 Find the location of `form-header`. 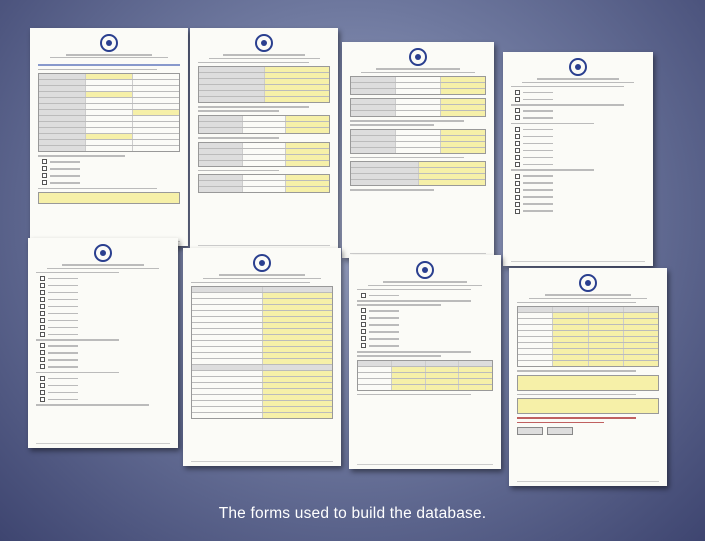

form-header is located at coordinates (109, 56).